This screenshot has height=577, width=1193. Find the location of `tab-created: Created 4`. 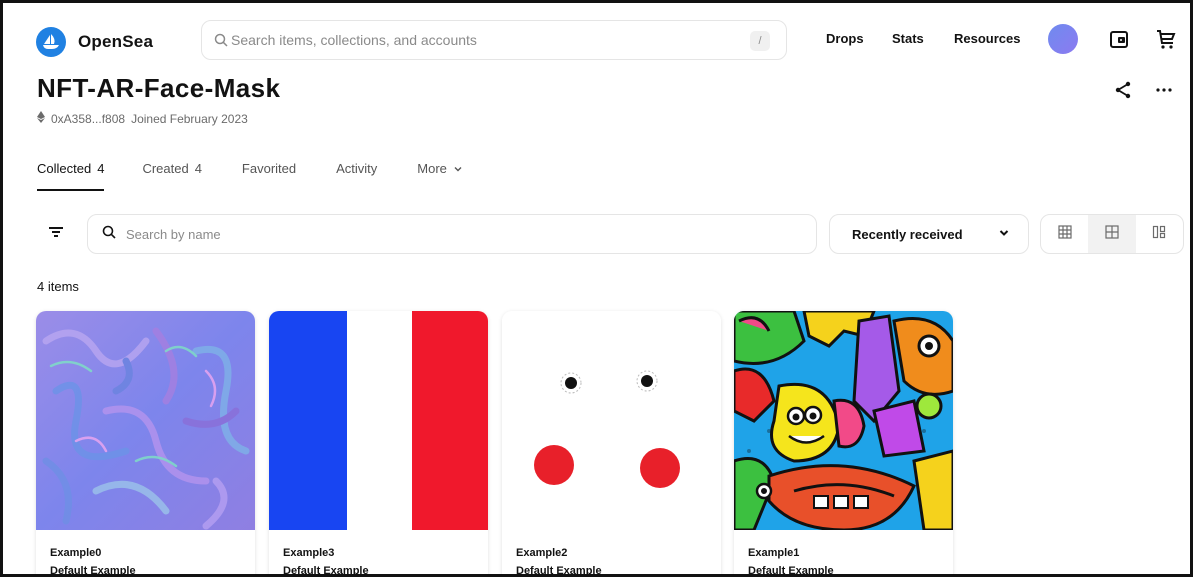

tab-created: Created 4 is located at coordinates (171, 176).